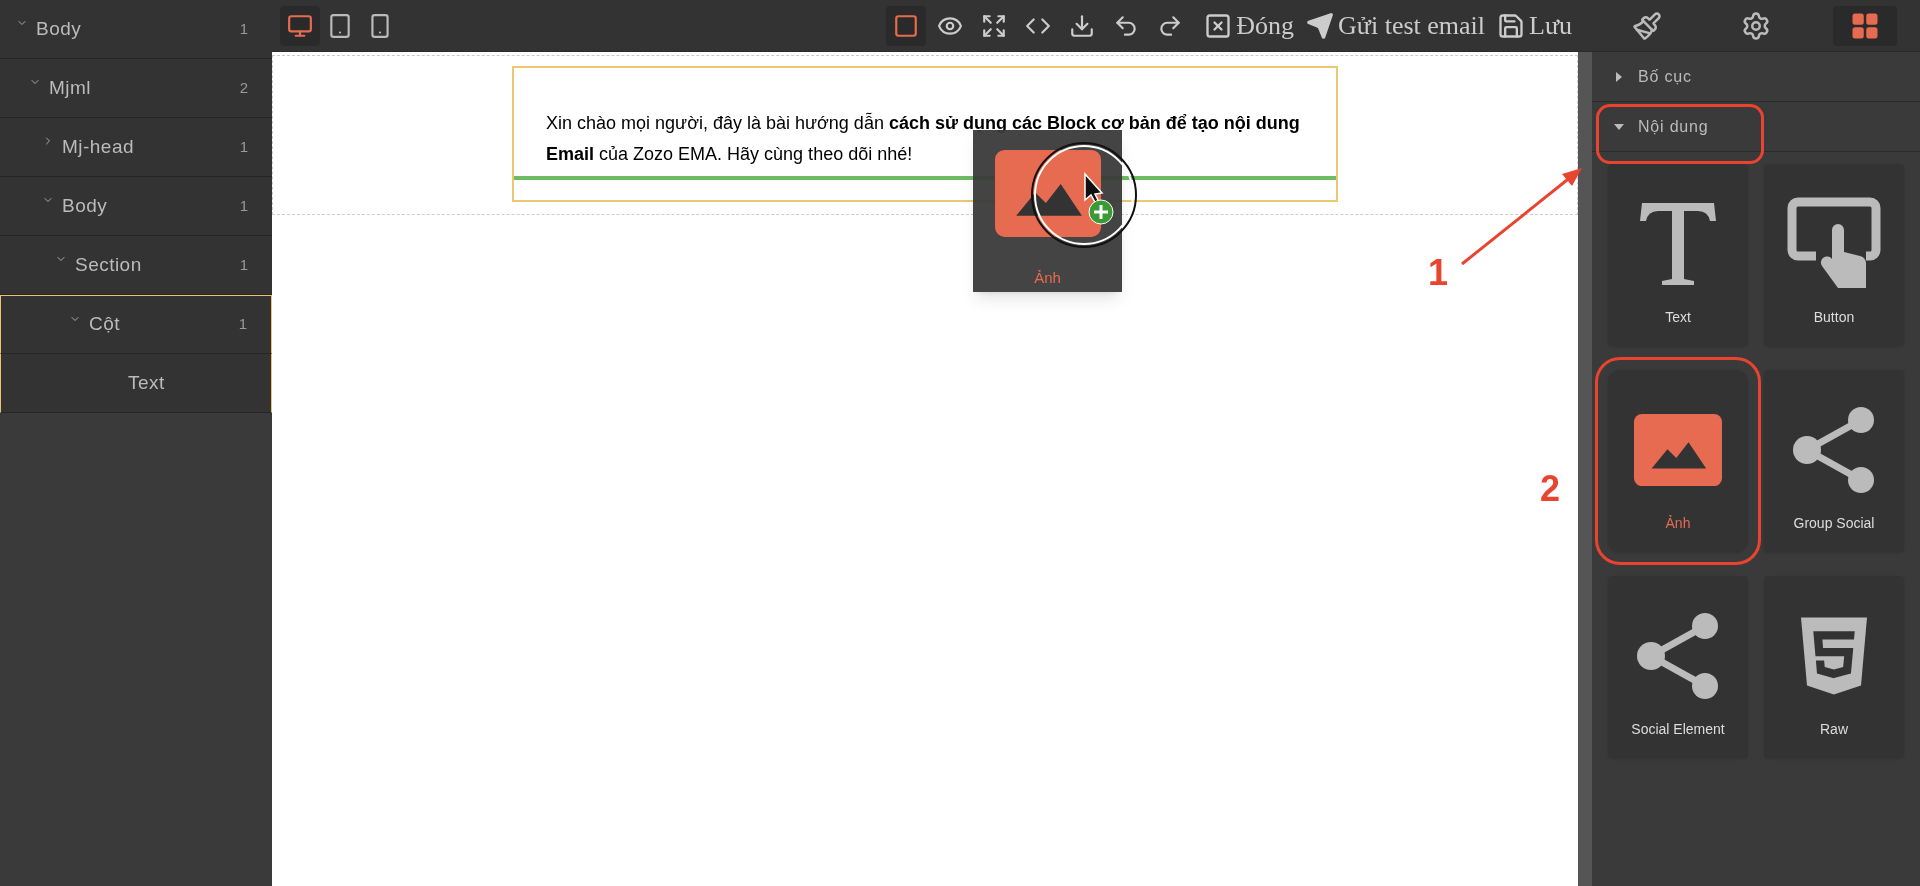  What do you see at coordinates (104, 324) in the screenshot?
I see `layer-name: Cột` at bounding box center [104, 324].